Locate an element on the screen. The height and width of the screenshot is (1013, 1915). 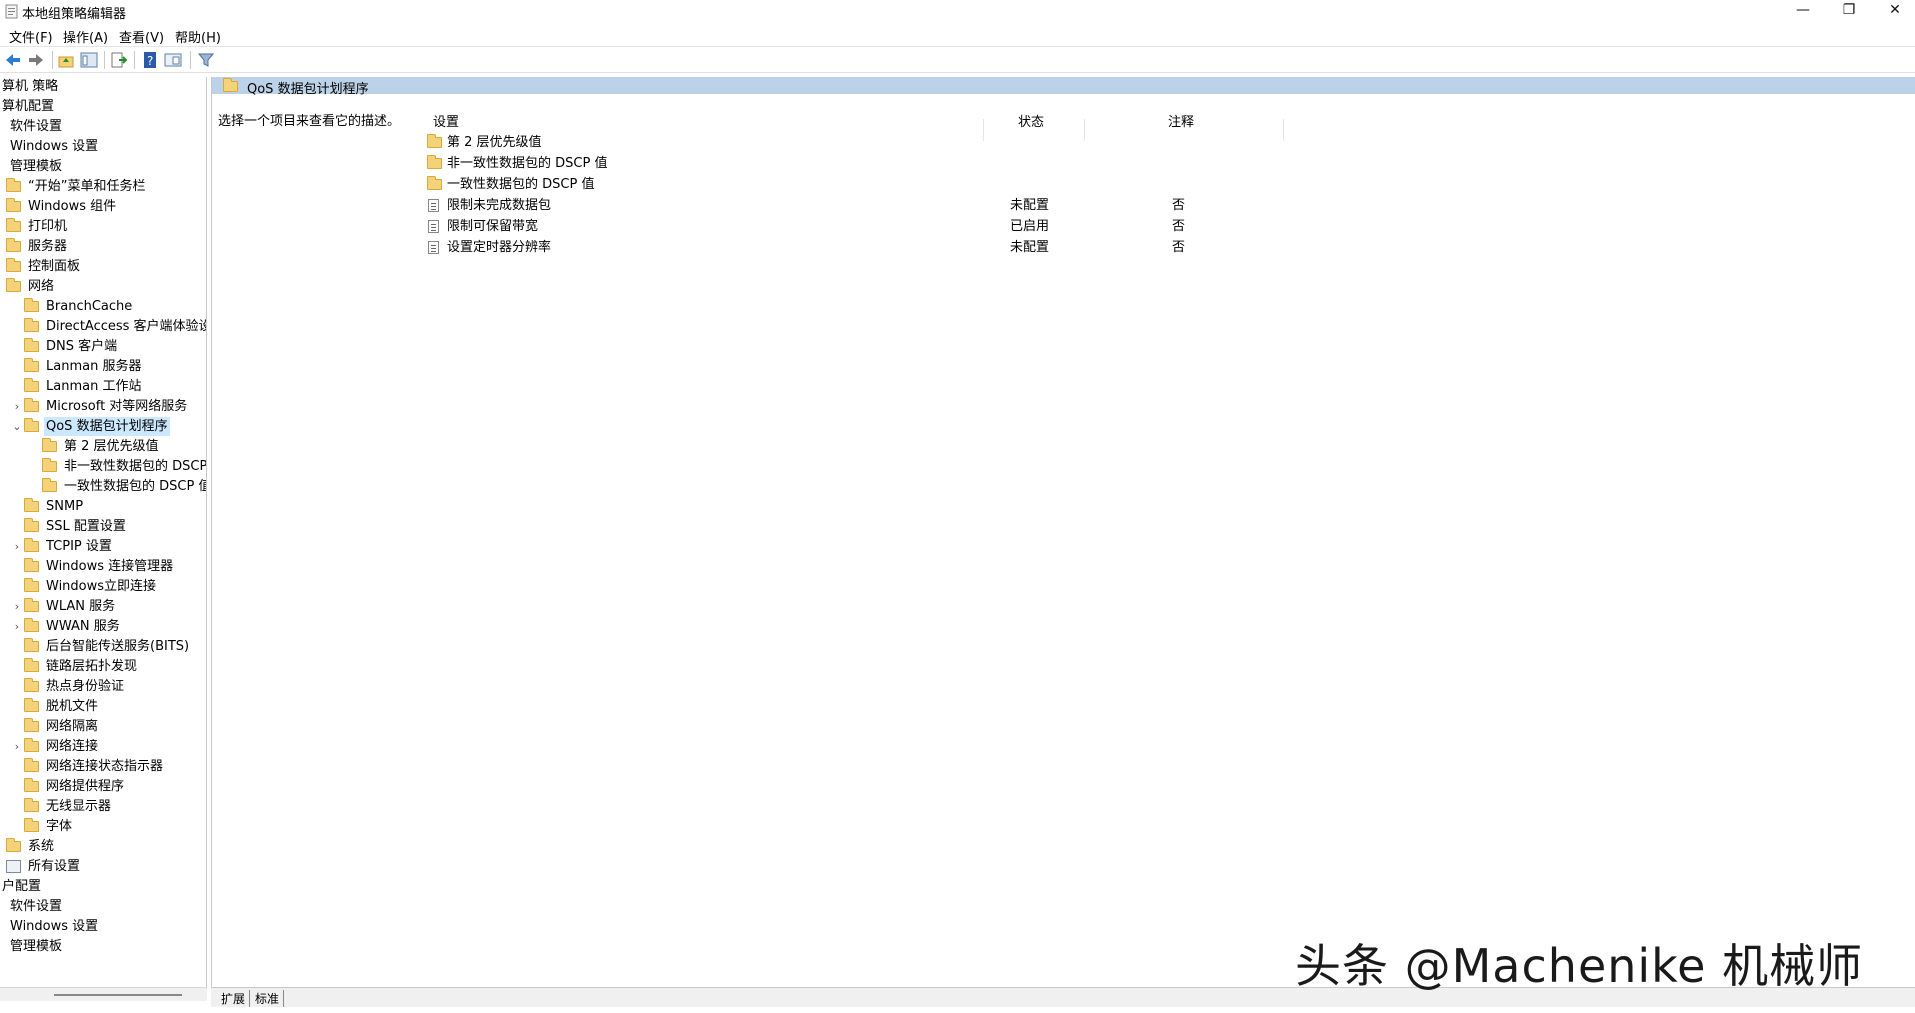
close-button: ✕ is located at coordinates (1893, 11).